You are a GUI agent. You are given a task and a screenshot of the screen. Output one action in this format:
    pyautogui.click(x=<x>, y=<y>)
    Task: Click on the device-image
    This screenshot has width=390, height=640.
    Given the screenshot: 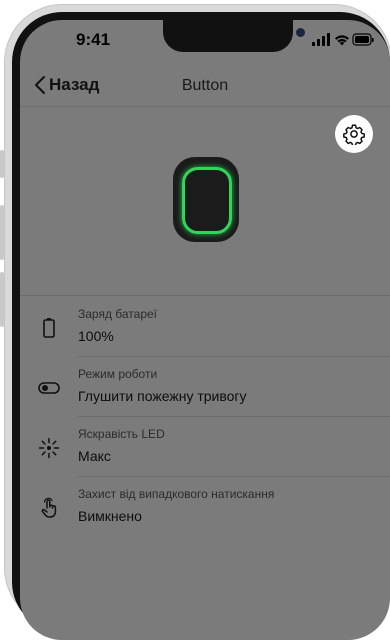 What is the action you would take?
    pyautogui.click(x=206, y=199)
    